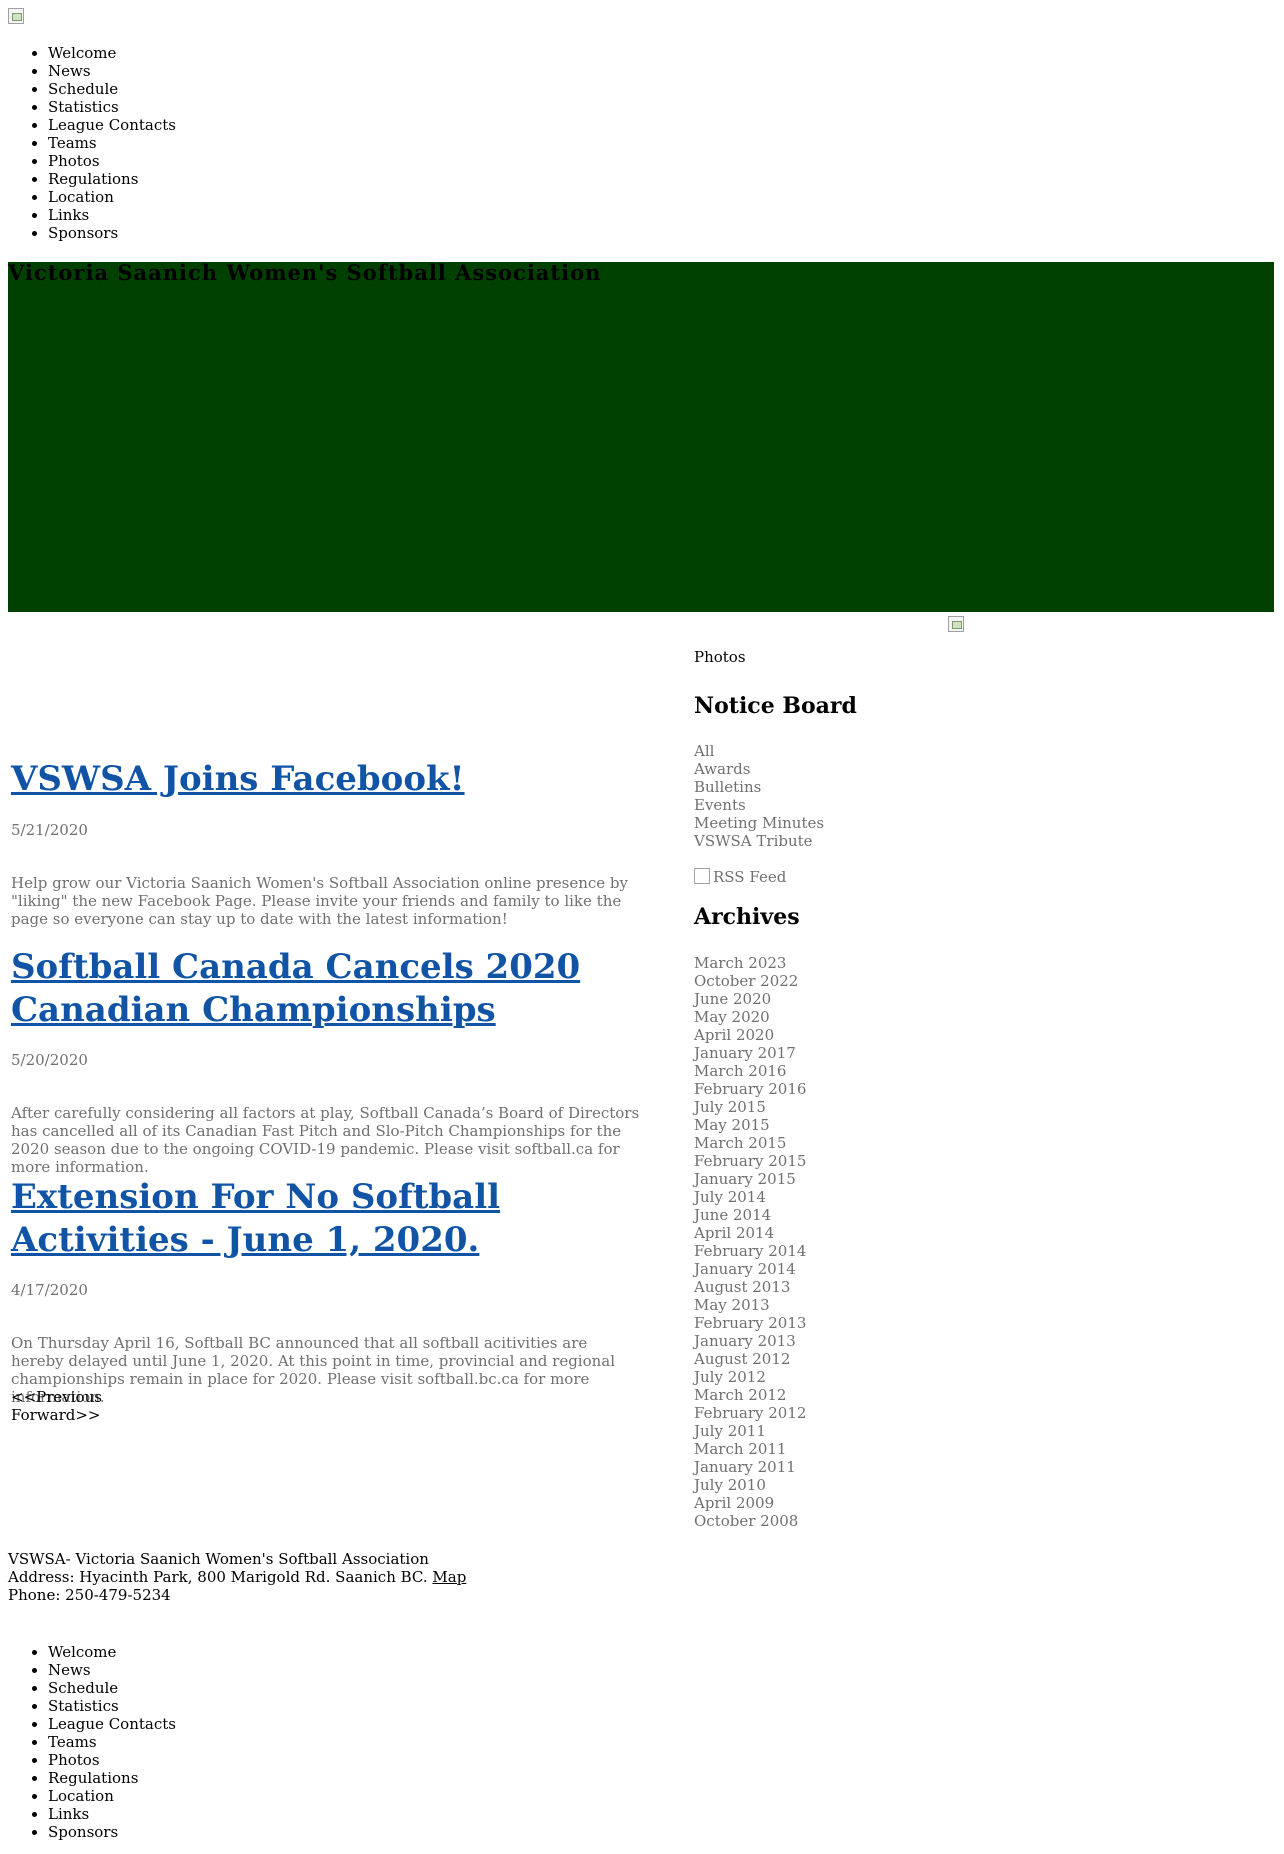 This screenshot has width=1284, height=1854. What do you see at coordinates (745, 1179) in the screenshot?
I see `archive-link: January 2015` at bounding box center [745, 1179].